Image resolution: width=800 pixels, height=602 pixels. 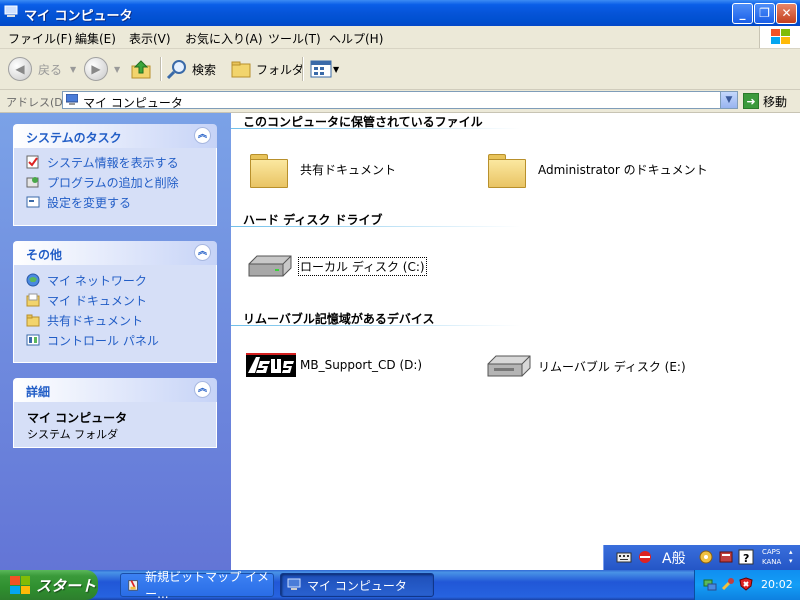 What do you see at coordinates (241, 69) in the screenshot?
I see `folders-icon` at bounding box center [241, 69].